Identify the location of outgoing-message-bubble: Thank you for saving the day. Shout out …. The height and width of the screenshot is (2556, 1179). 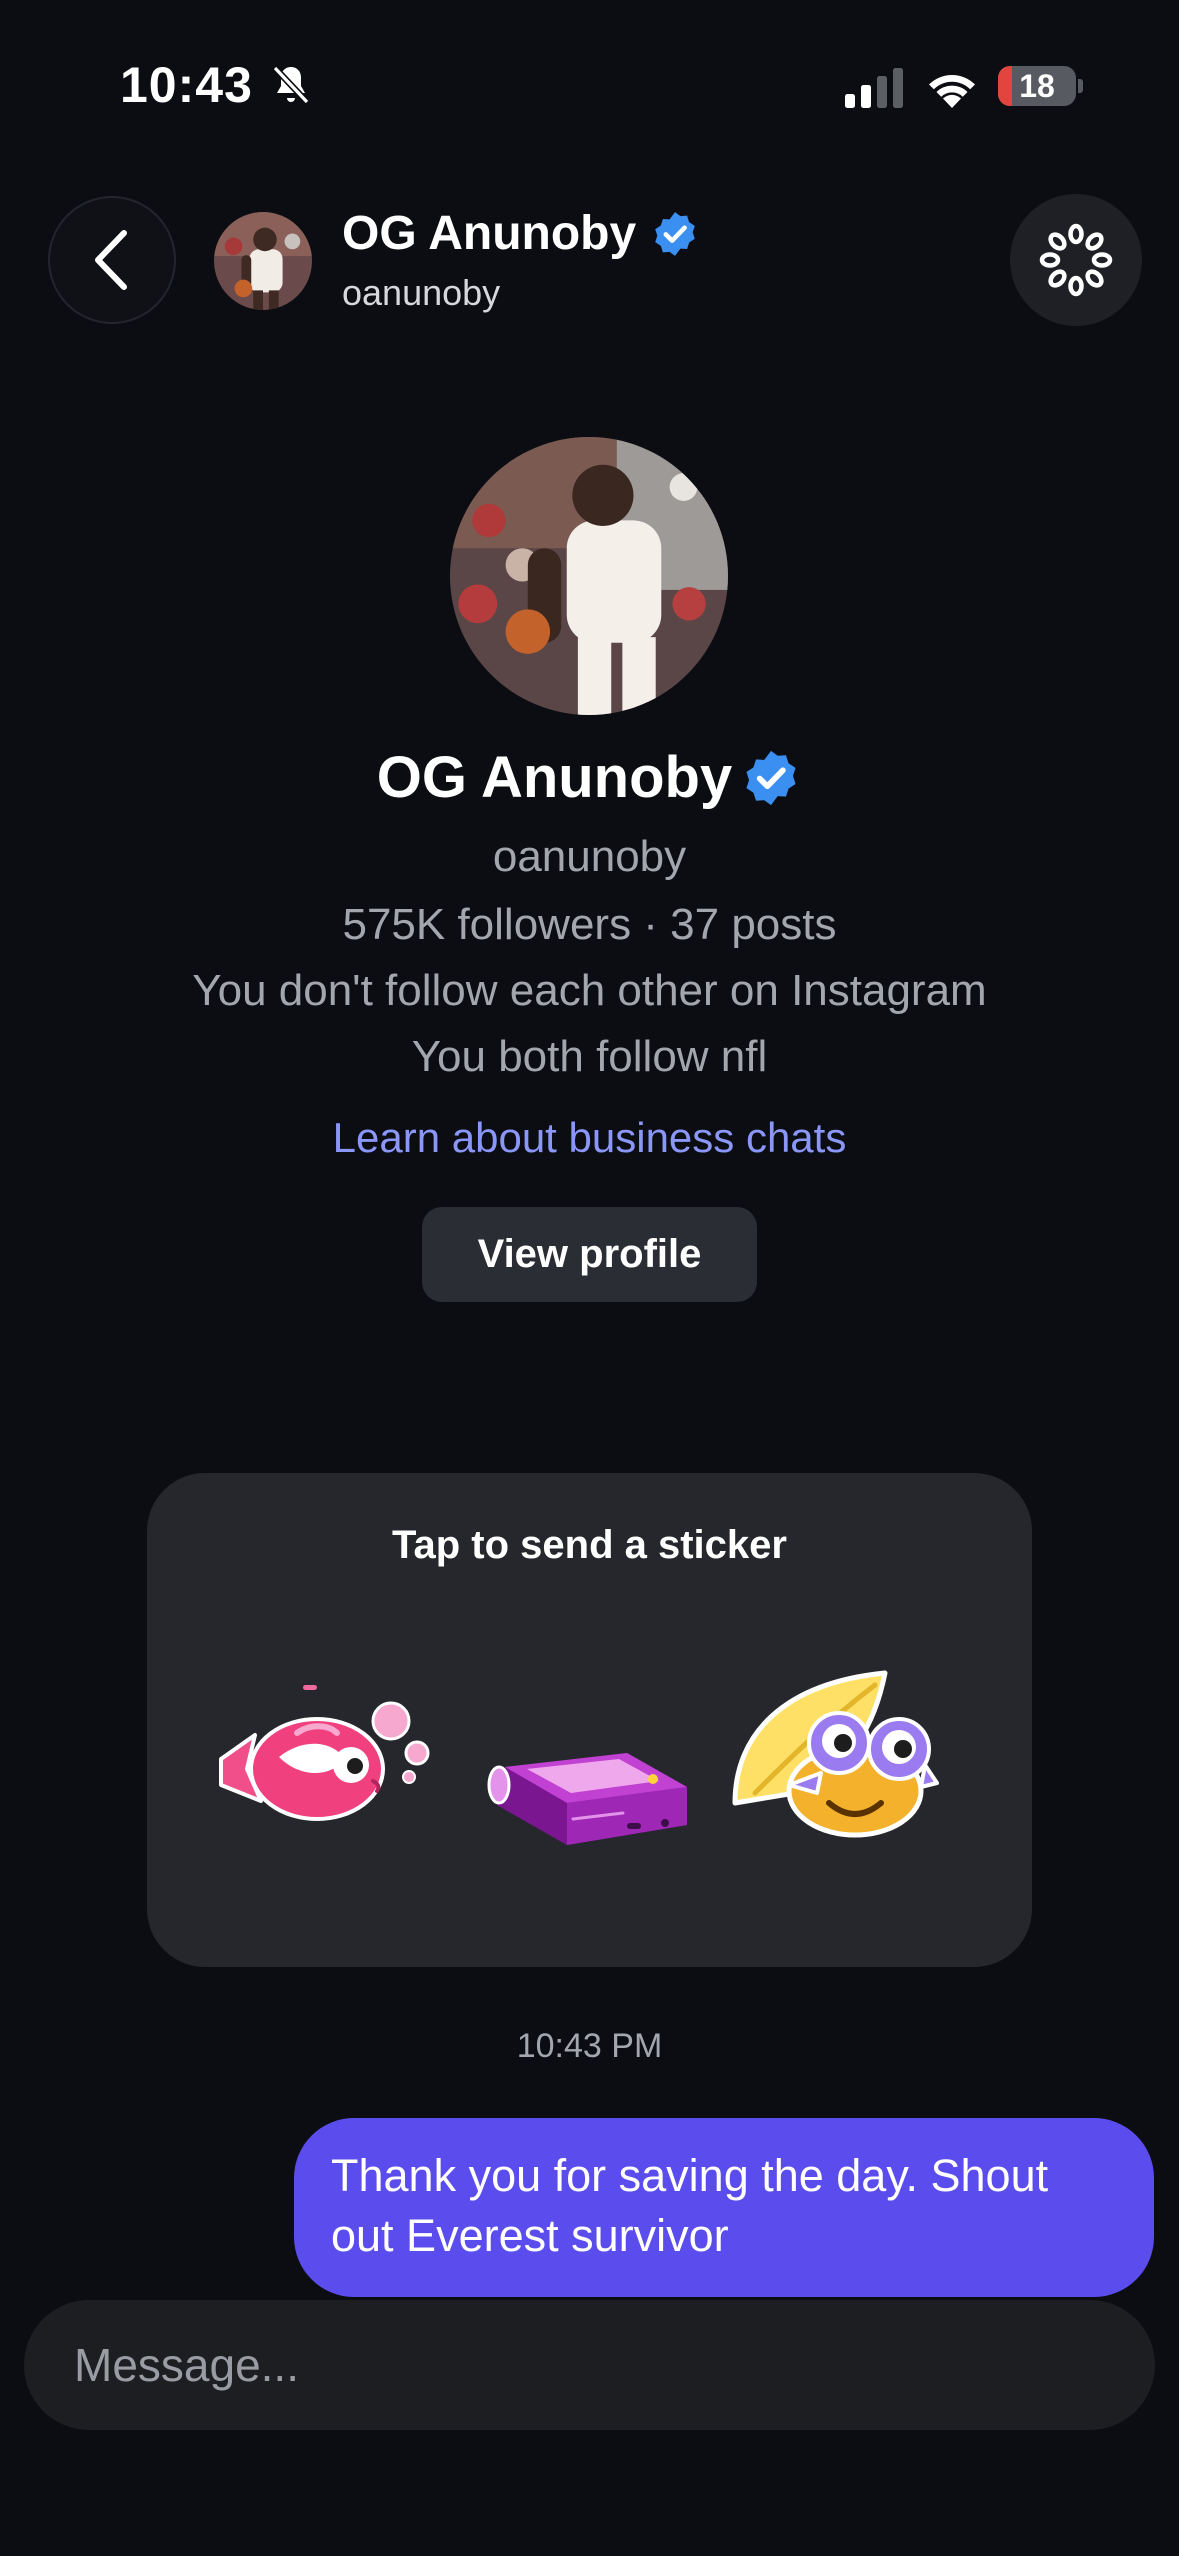
(724, 2207).